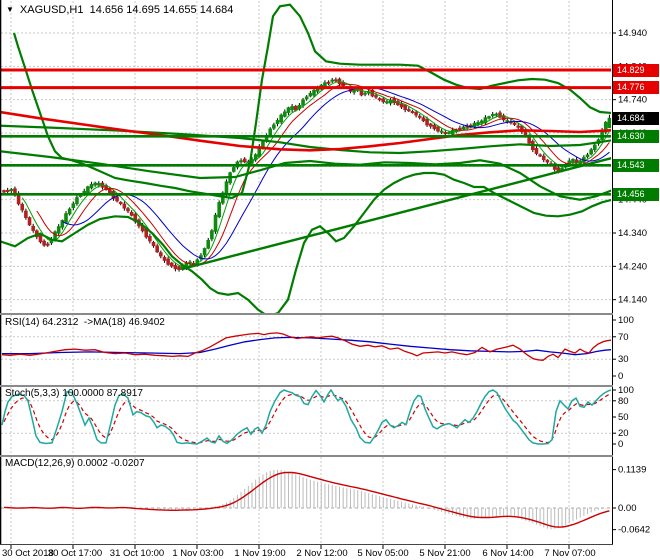 The image size is (660, 560). Describe the element at coordinates (126, 10) in the screenshot. I see `chart-title-text: XAGUSD,H1 14.656 14.695 14.655 14.684` at that location.